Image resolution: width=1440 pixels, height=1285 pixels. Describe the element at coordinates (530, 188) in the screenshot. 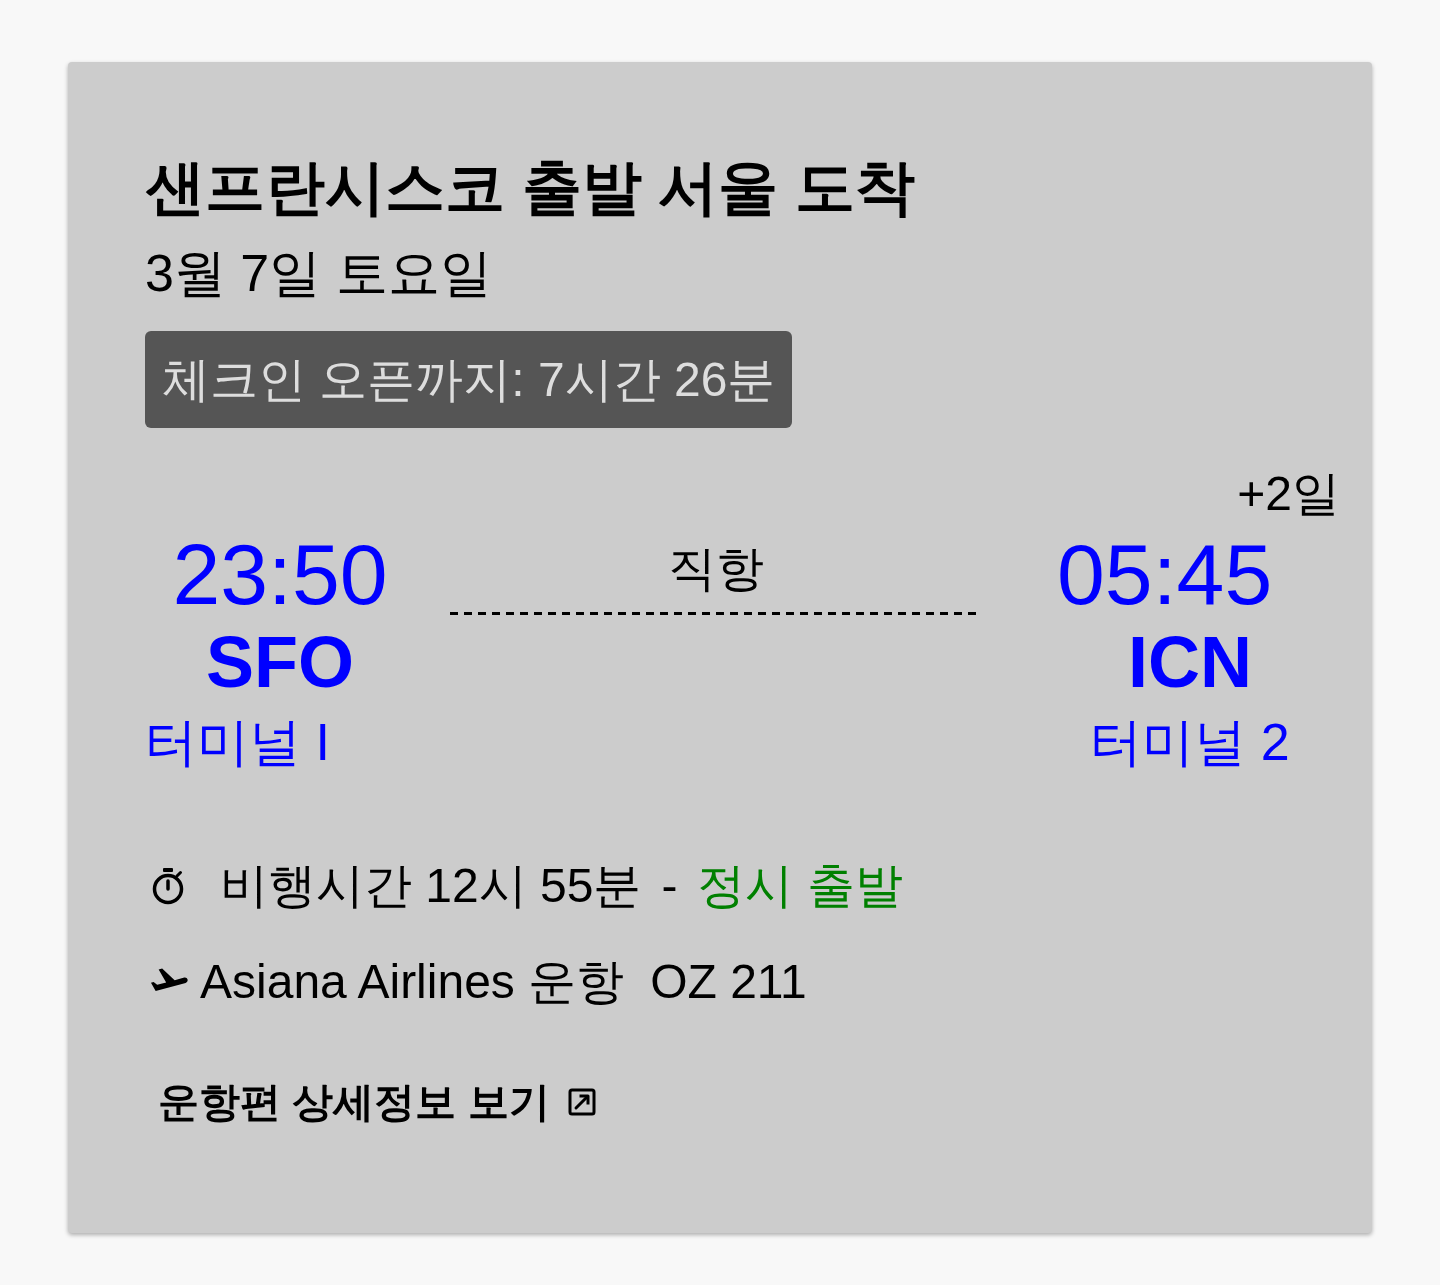

I see `route-title: 샌프란시스코 출발 서울 도착` at that location.